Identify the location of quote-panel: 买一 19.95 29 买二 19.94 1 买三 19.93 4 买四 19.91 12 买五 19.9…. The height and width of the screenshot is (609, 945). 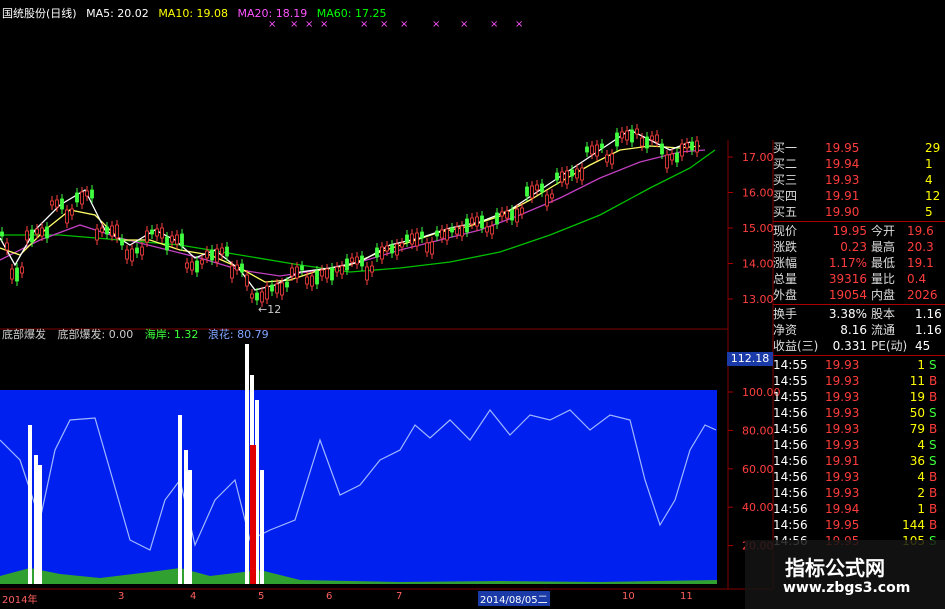
(859, 360).